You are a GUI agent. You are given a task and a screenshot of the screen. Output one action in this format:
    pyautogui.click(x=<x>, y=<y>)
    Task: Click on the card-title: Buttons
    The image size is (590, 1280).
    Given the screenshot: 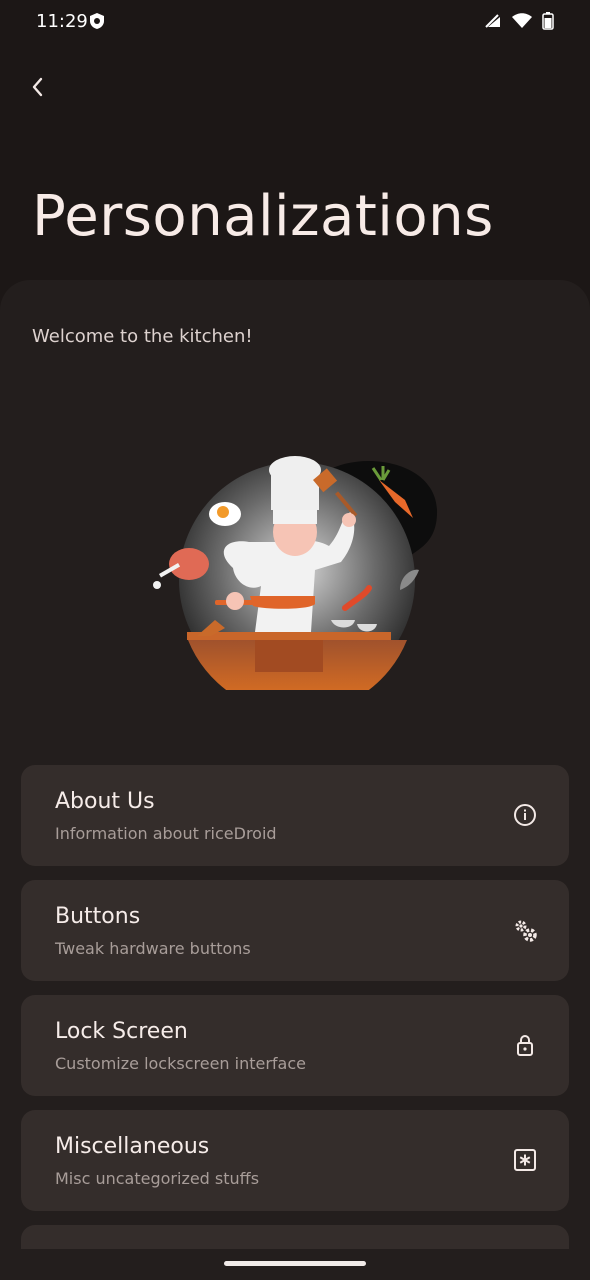 What is the action you would take?
    pyautogui.click(x=98, y=916)
    